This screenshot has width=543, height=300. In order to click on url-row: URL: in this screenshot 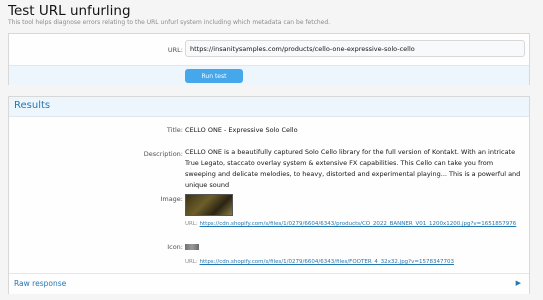, I will do `click(269, 49)`.